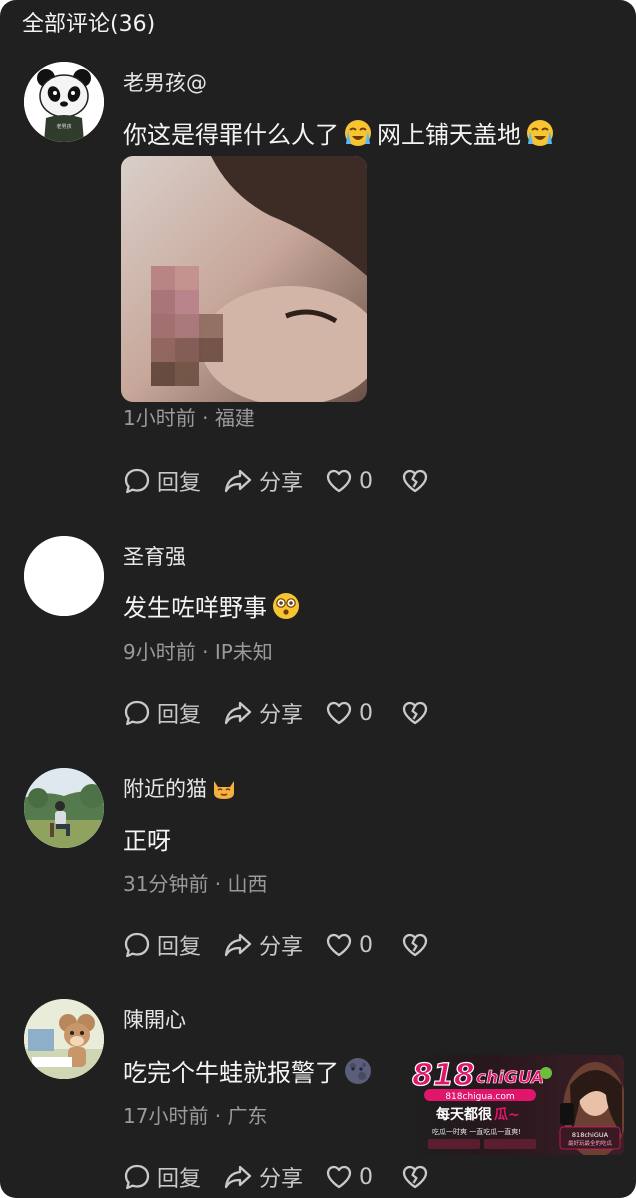 The height and width of the screenshot is (1198, 636). What do you see at coordinates (358, 1075) in the screenshot?
I see `new-moon-face-emoji` at bounding box center [358, 1075].